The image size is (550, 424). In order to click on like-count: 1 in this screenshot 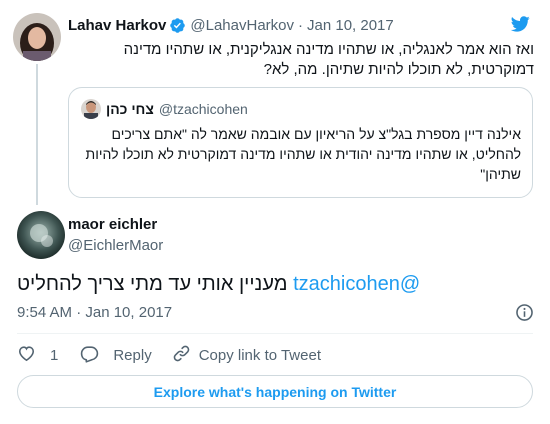, I will do `click(54, 355)`.